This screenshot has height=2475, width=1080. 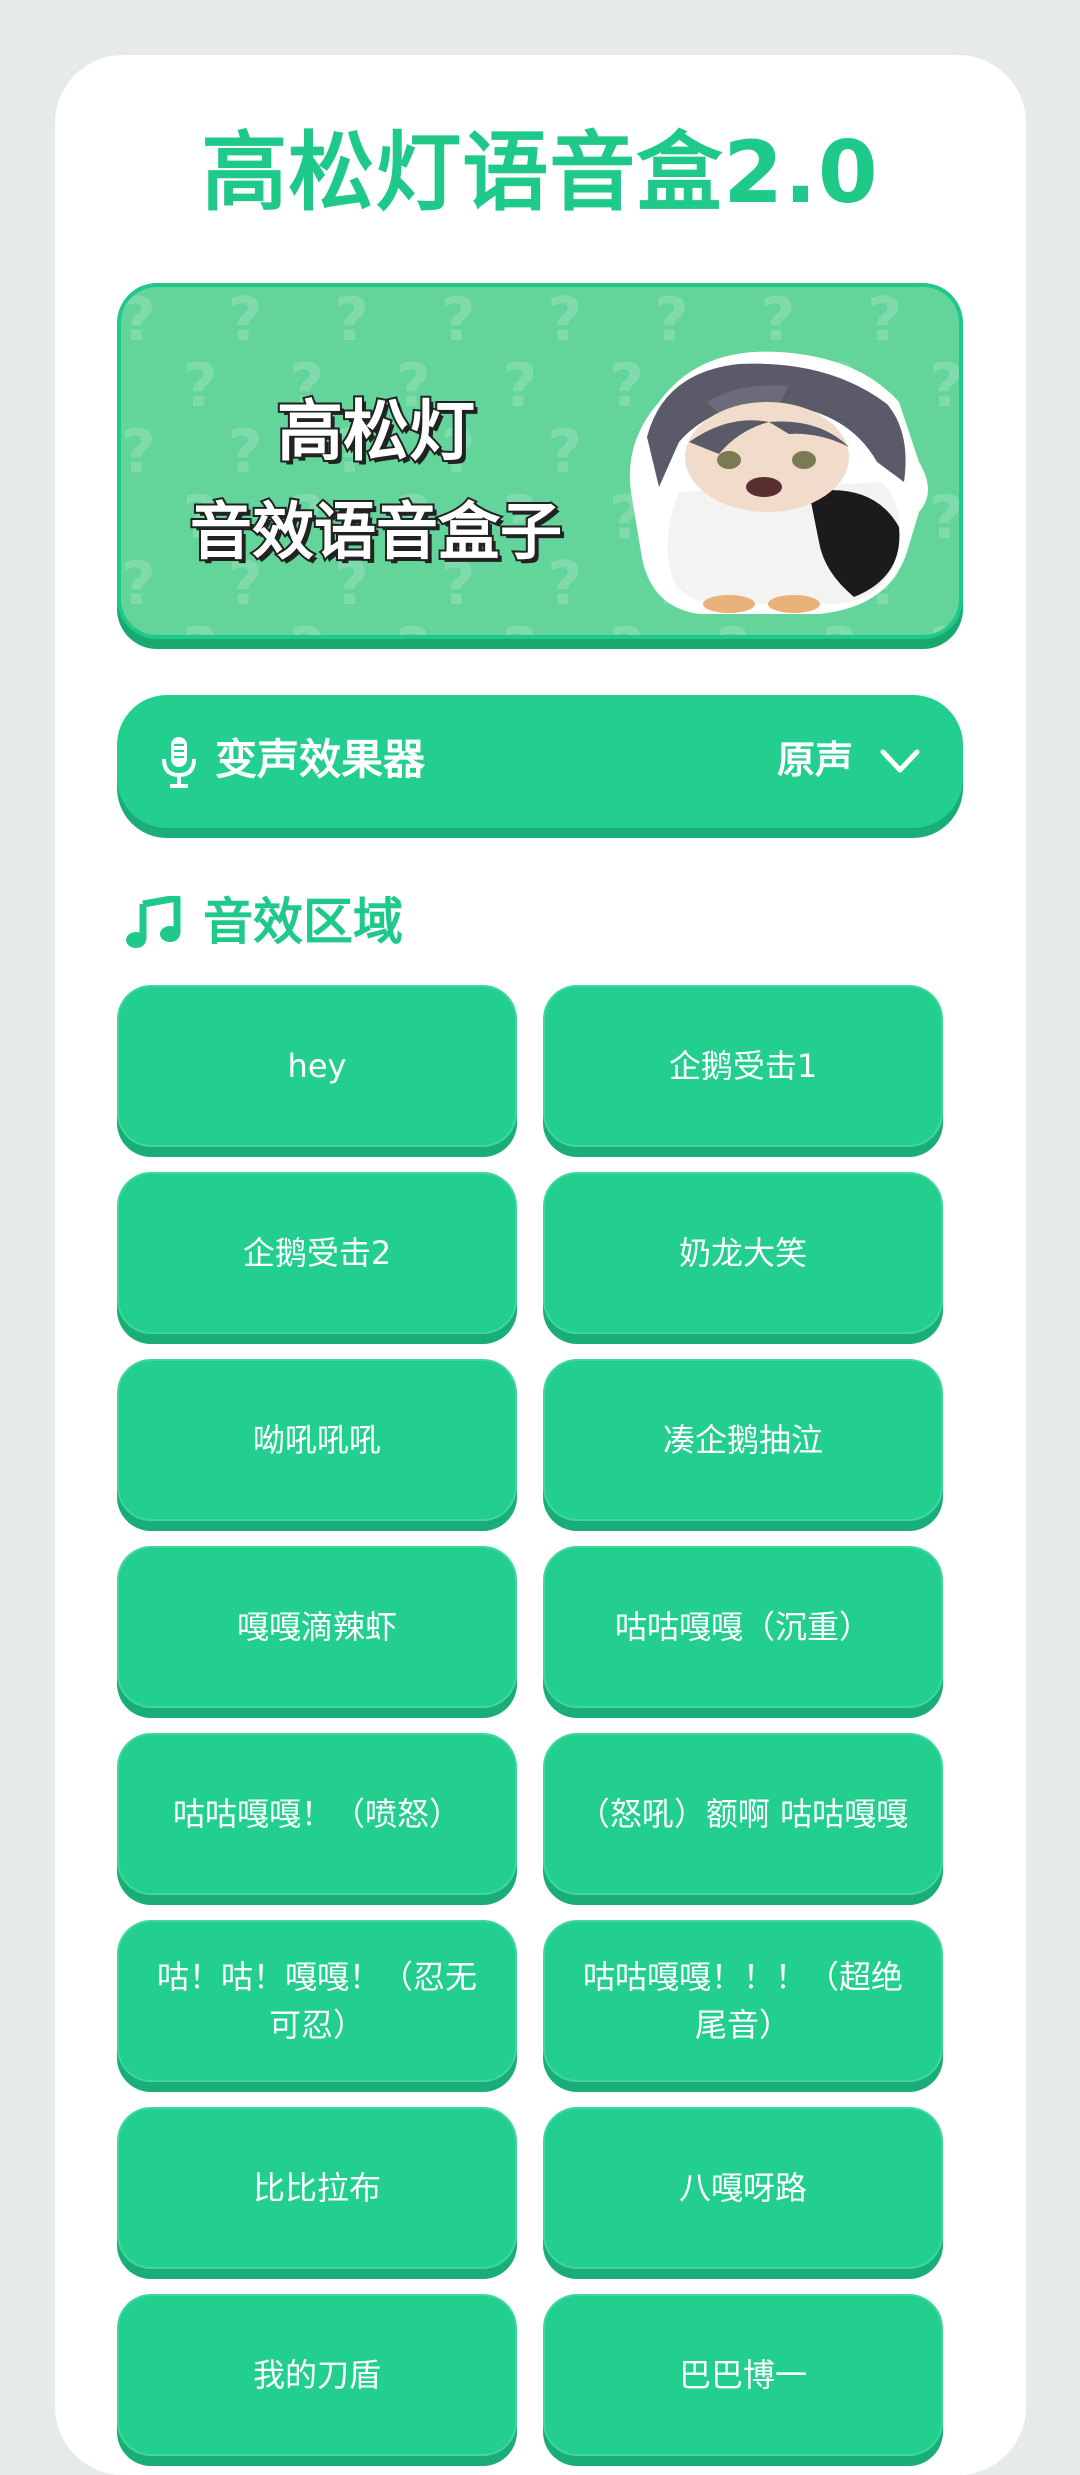 I want to click on sound-button: 凑企鹅抽泣, so click(x=743, y=1440).